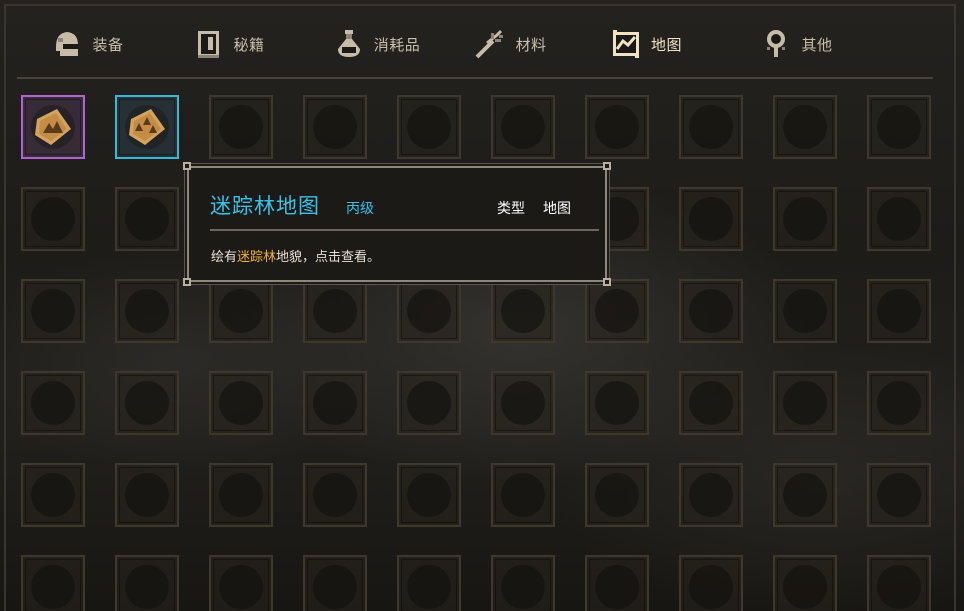 The width and height of the screenshot is (964, 611). Describe the element at coordinates (360, 209) in the screenshot. I see `tooltip-item-grade: 丙级` at that location.